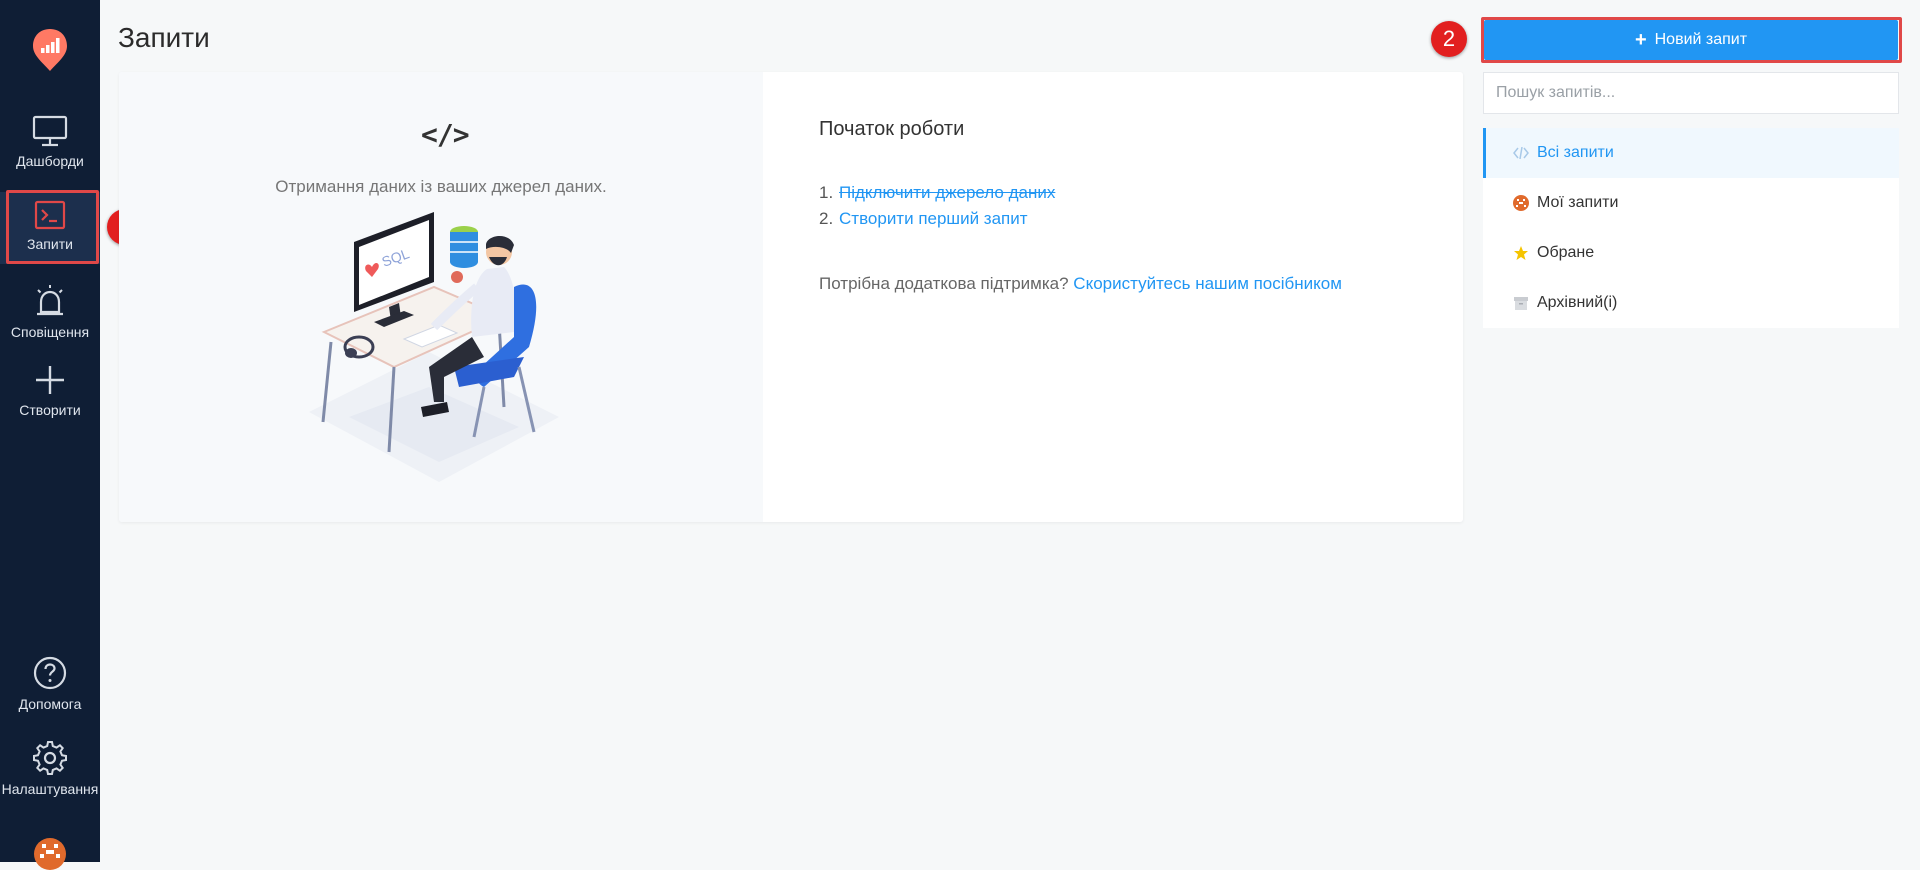 The image size is (1920, 870). I want to click on annotation-highlight, so click(52, 227).